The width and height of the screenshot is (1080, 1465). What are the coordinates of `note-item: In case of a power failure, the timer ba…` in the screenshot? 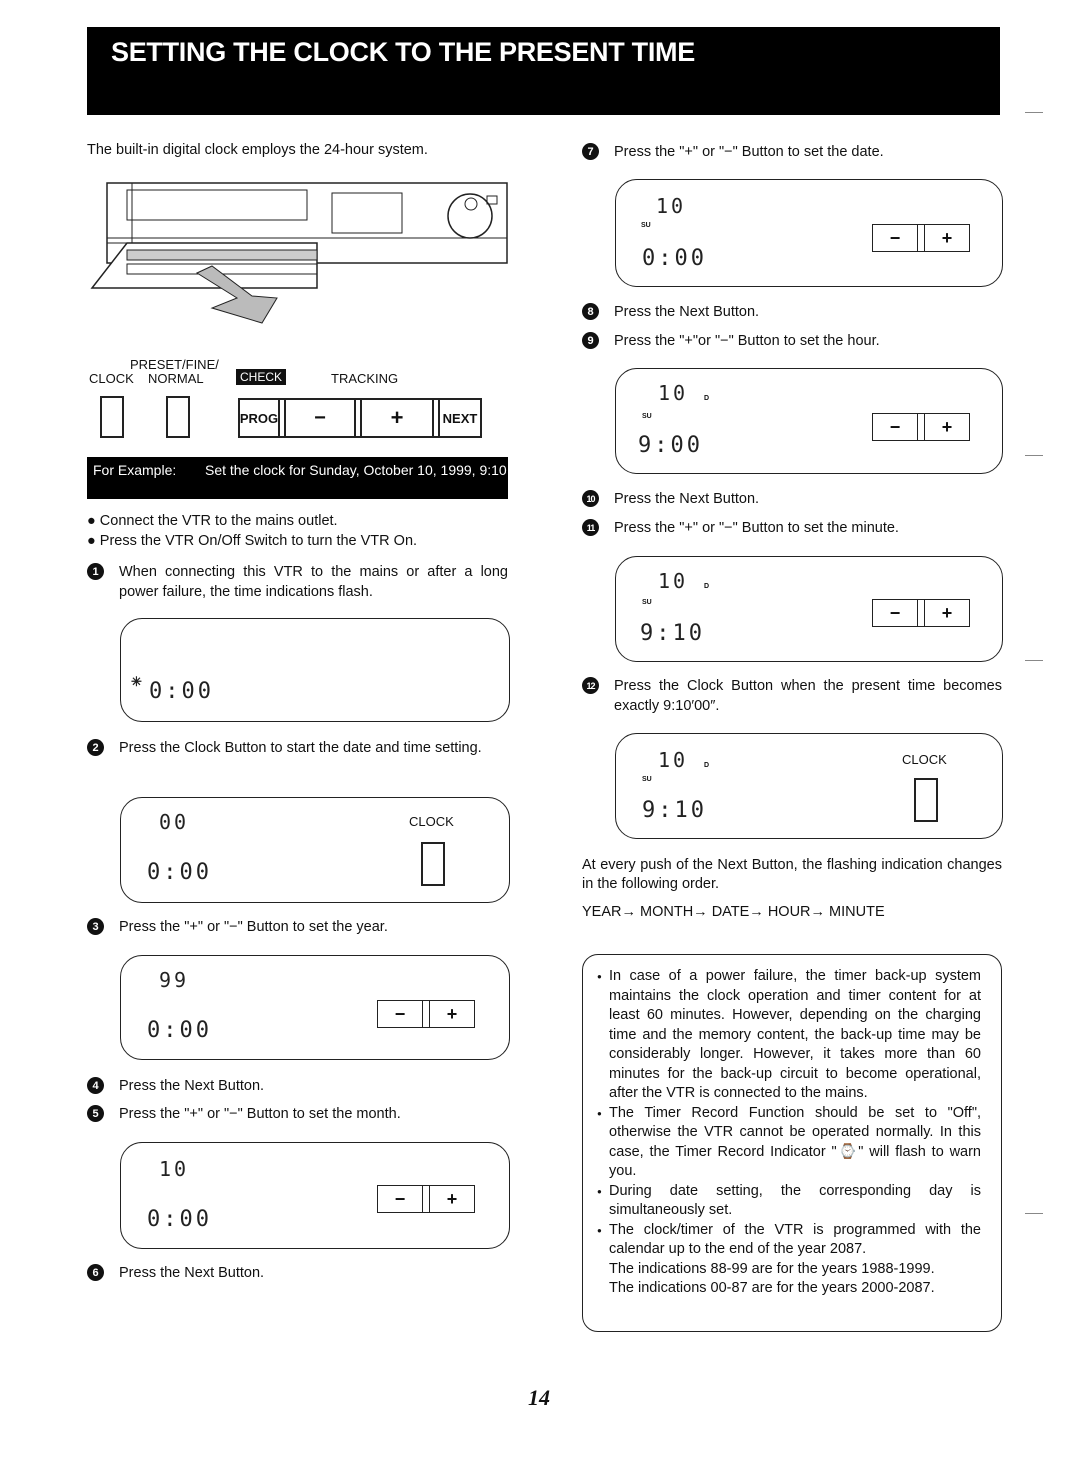 It's located at (789, 1035).